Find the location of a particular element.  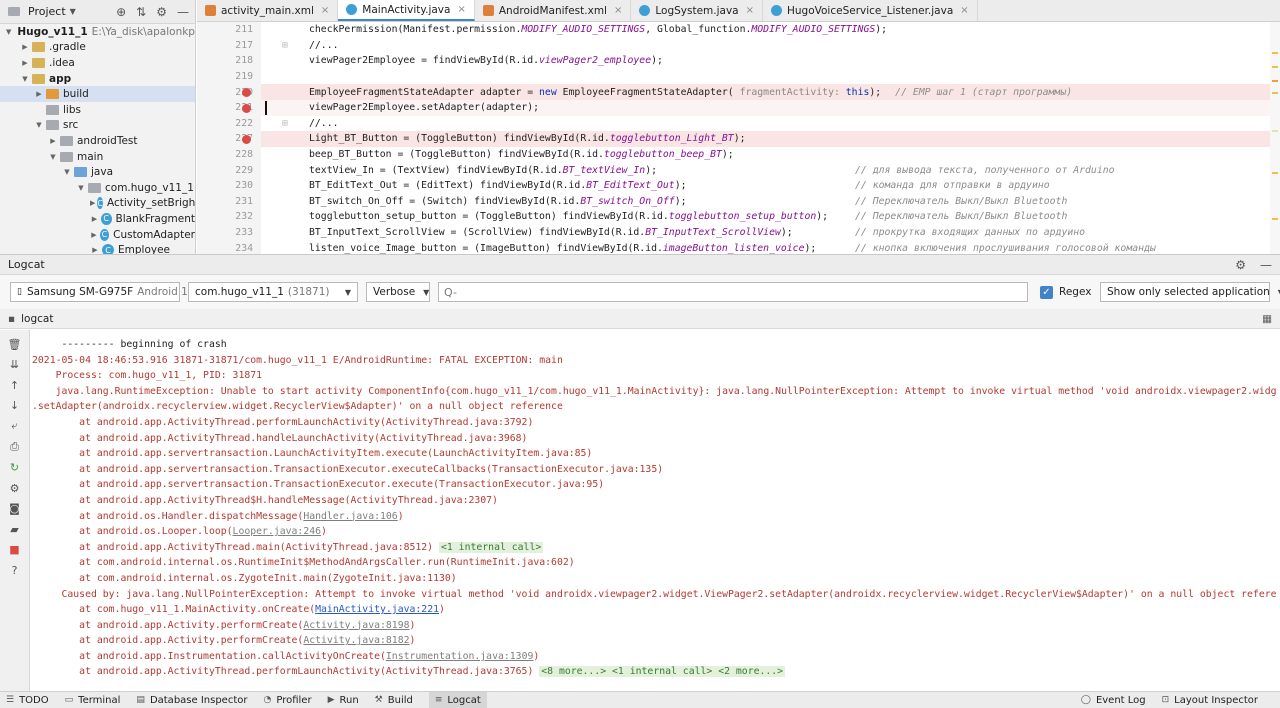

source-link: Looper.java:246 is located at coordinates (277, 531).